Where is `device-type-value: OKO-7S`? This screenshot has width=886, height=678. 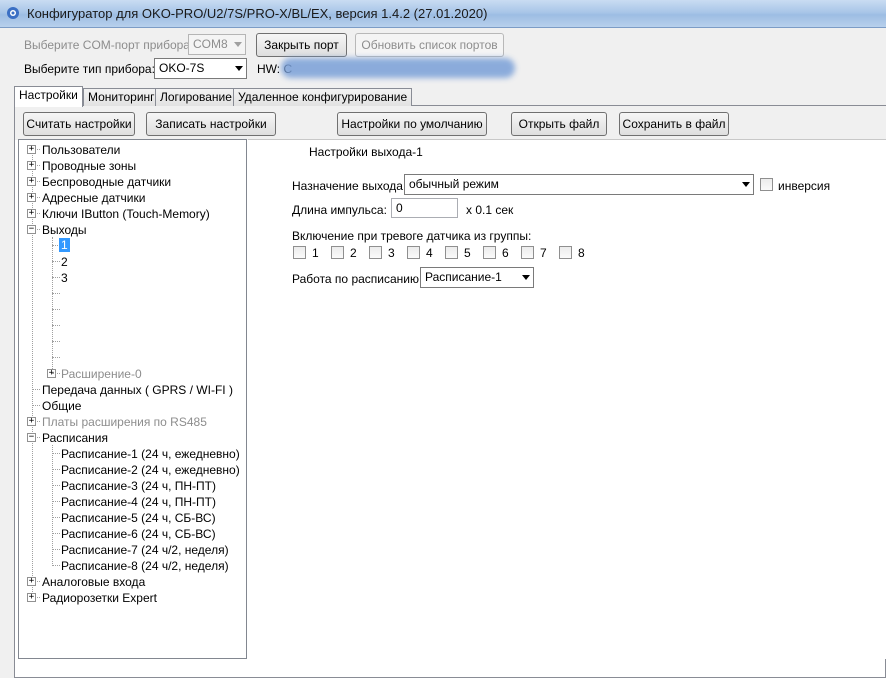
device-type-value: OKO-7S is located at coordinates (182, 68).